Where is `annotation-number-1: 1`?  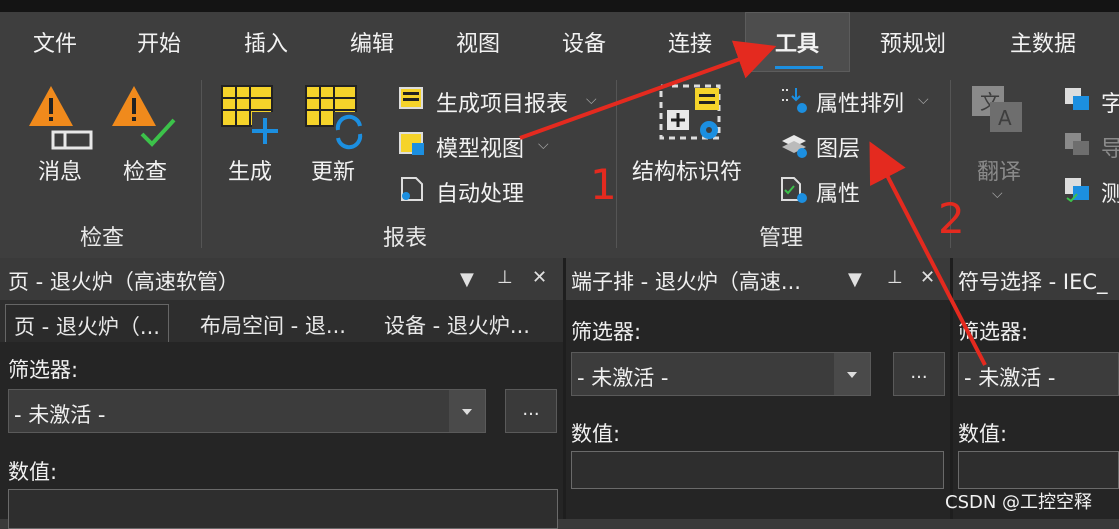 annotation-number-1: 1 is located at coordinates (603, 184).